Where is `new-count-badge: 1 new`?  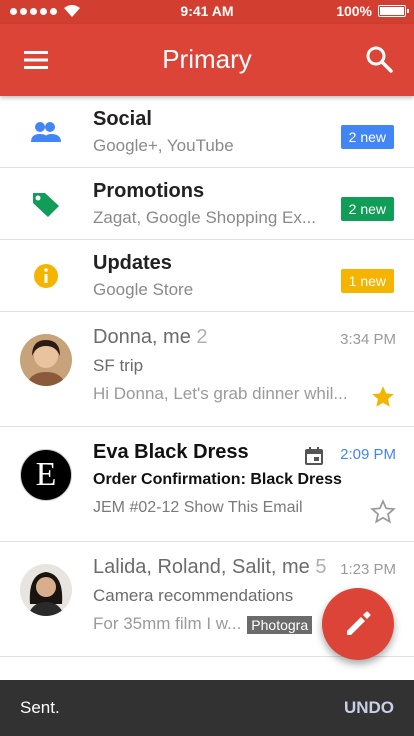 new-count-badge: 1 new is located at coordinates (367, 281).